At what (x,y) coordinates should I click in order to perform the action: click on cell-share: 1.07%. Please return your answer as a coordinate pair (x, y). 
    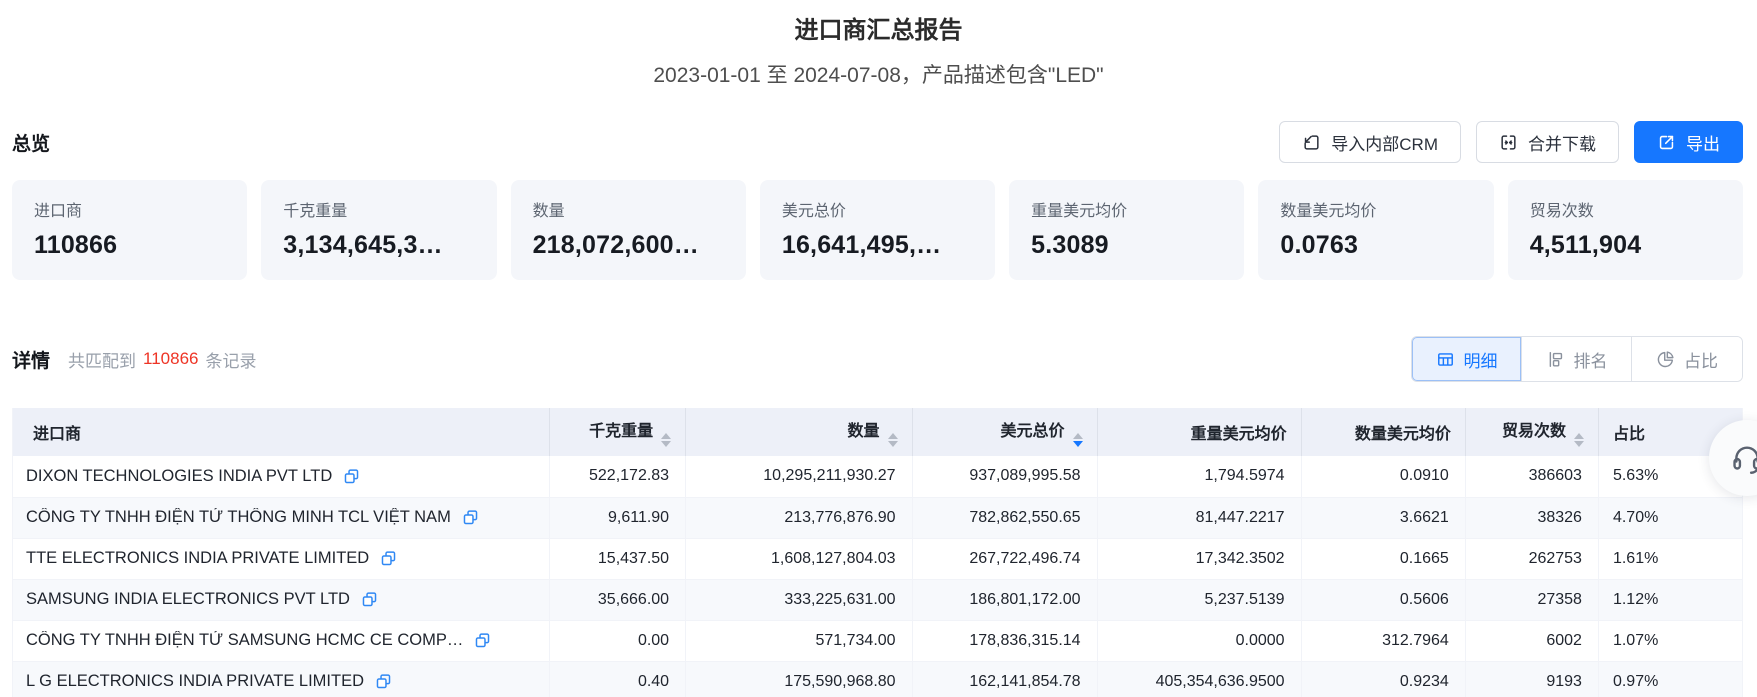
    Looking at the image, I should click on (1670, 641).